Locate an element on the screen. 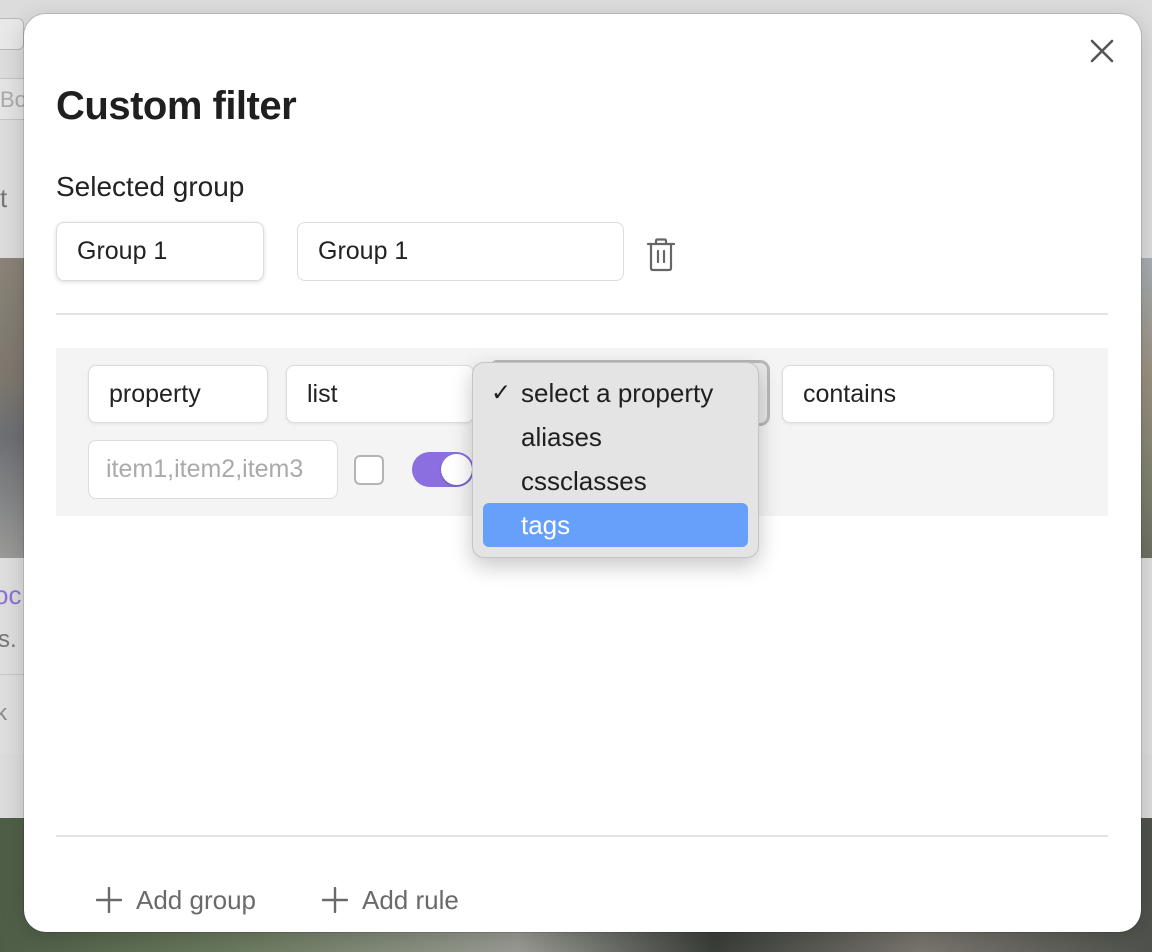 The image size is (1152, 952). background-divider is located at coordinates (12, 674).